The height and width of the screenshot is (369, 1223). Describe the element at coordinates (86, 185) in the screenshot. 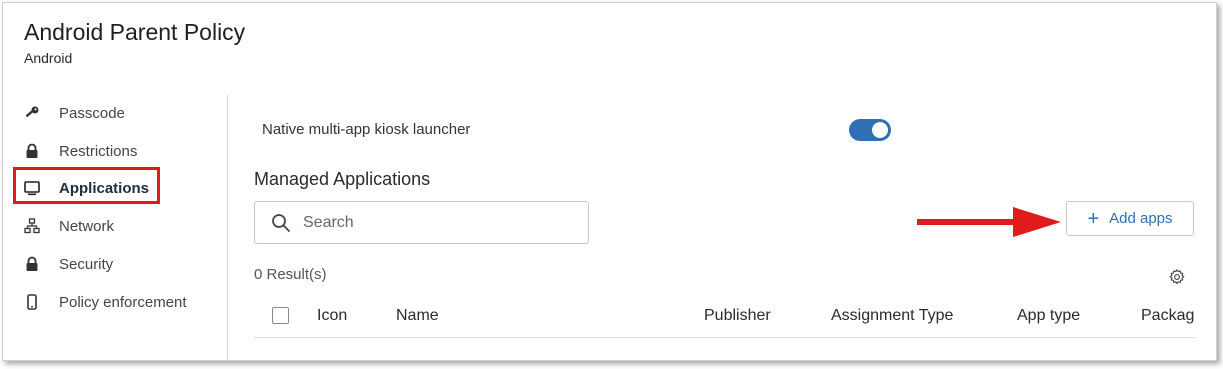

I see `highlight-box` at that location.